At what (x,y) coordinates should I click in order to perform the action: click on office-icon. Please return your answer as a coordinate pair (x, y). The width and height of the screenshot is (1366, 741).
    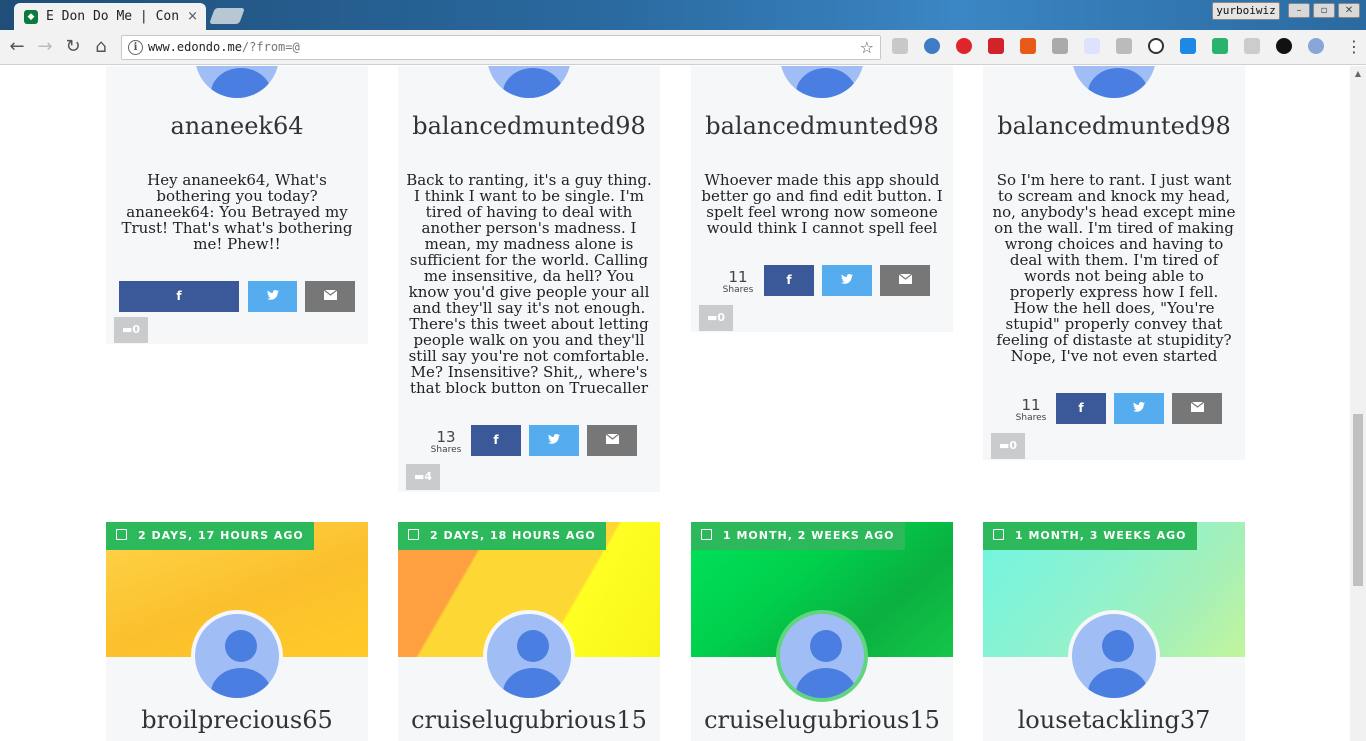
    Looking at the image, I should click on (1028, 46).